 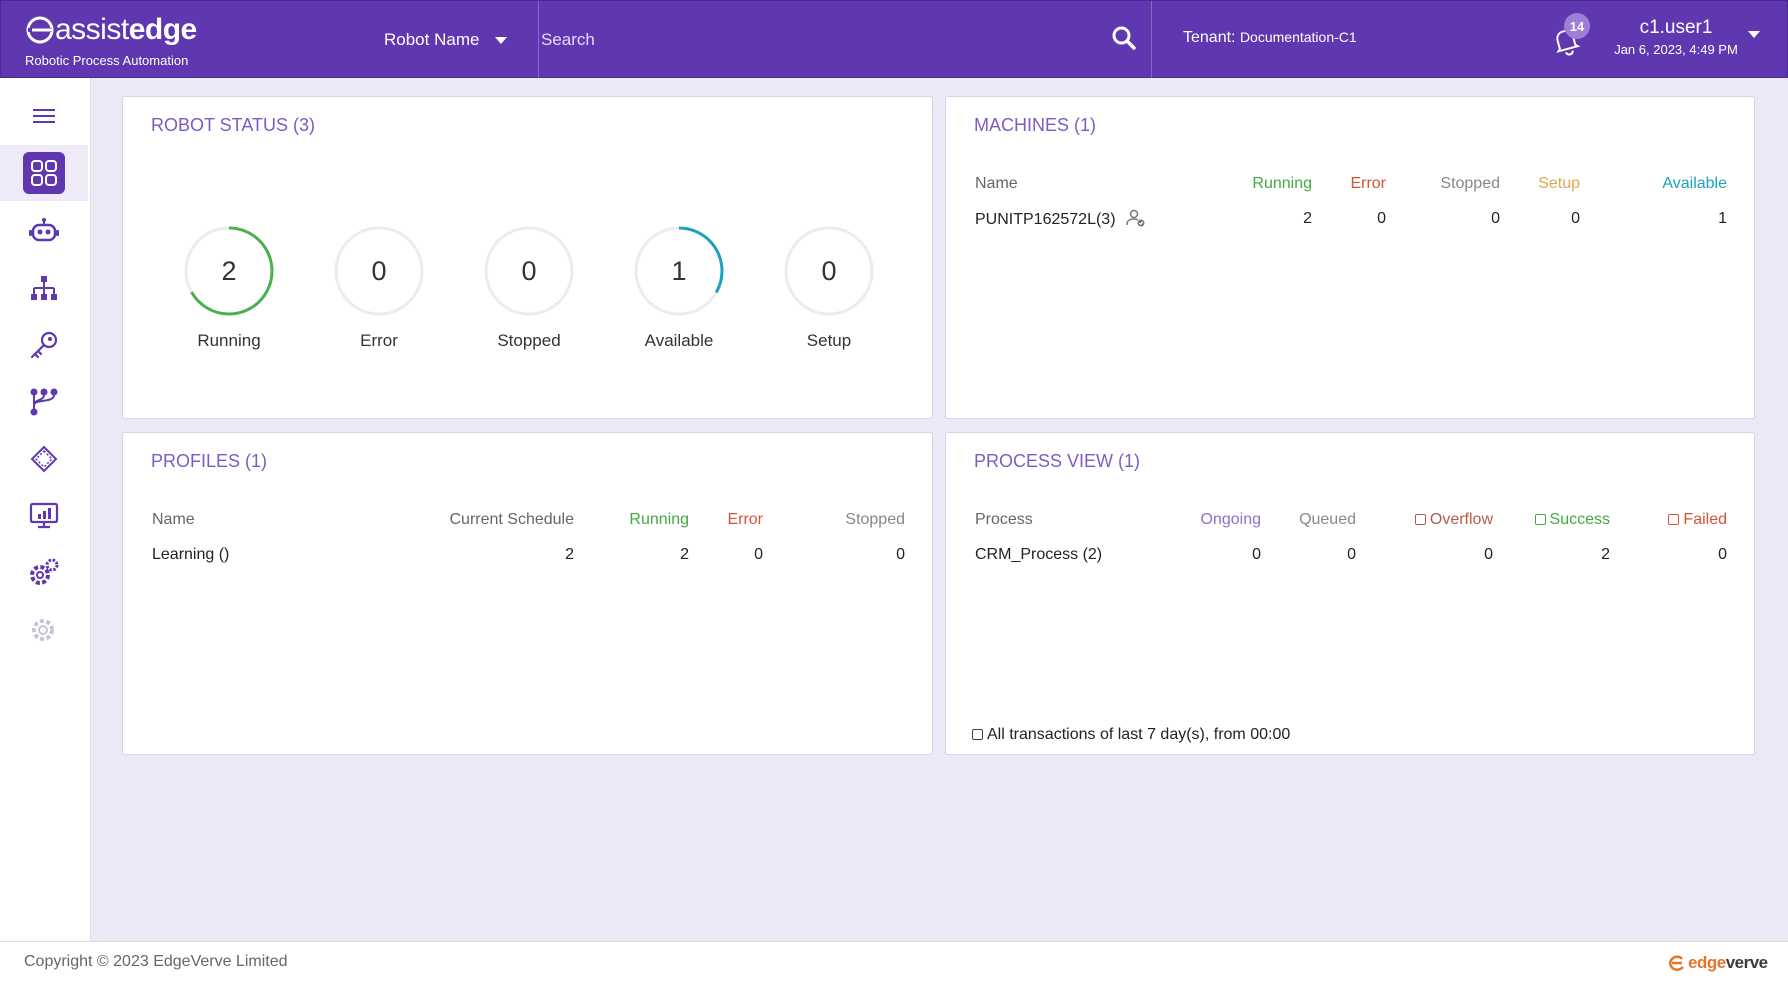 What do you see at coordinates (1754, 34) in the screenshot?
I see `user-menu-chevron-icon` at bounding box center [1754, 34].